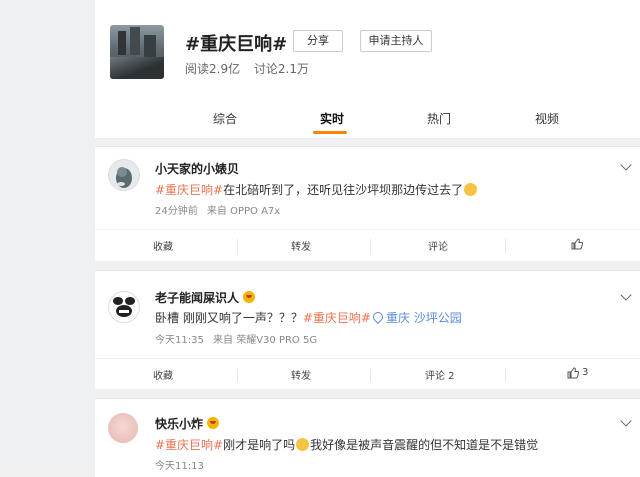  I want to click on share-button: 分享, so click(318, 41).